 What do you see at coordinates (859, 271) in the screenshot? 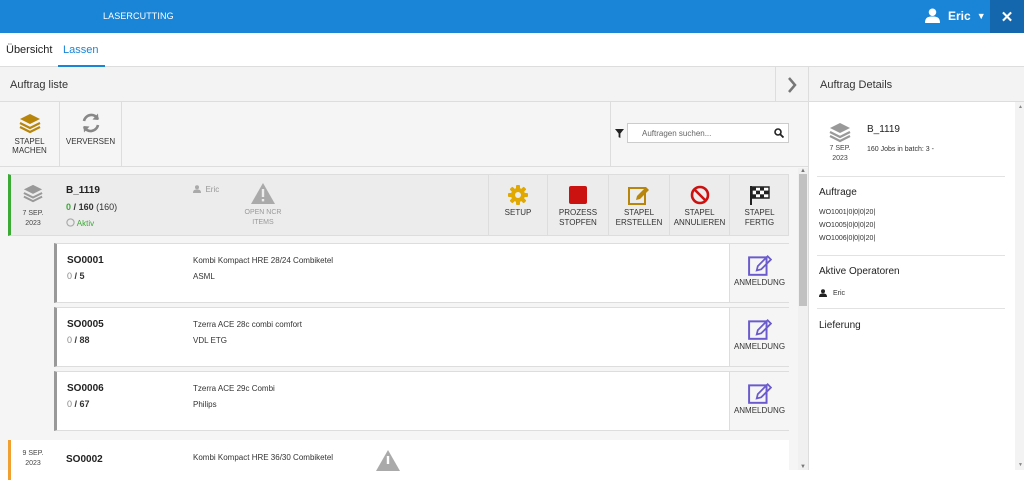
I see `operators-heading: Aktive Operatoren` at bounding box center [859, 271].